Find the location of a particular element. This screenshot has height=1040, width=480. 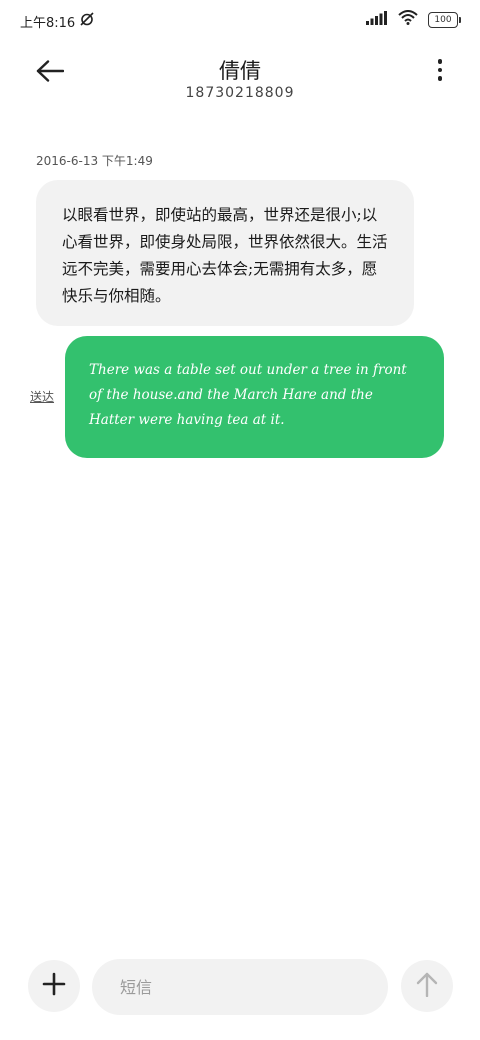

wifi-icon is located at coordinates (408, 19).